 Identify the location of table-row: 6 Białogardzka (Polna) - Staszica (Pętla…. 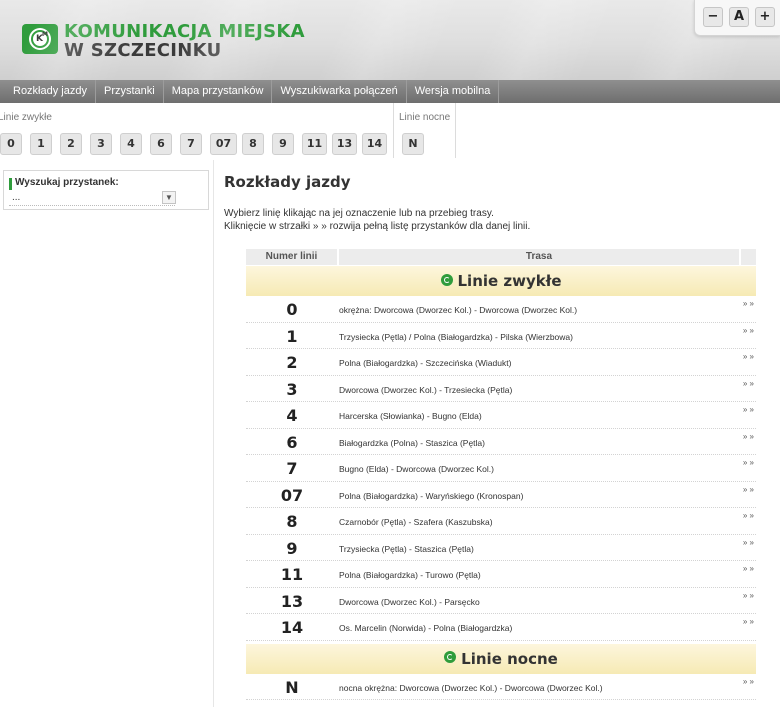
(501, 442).